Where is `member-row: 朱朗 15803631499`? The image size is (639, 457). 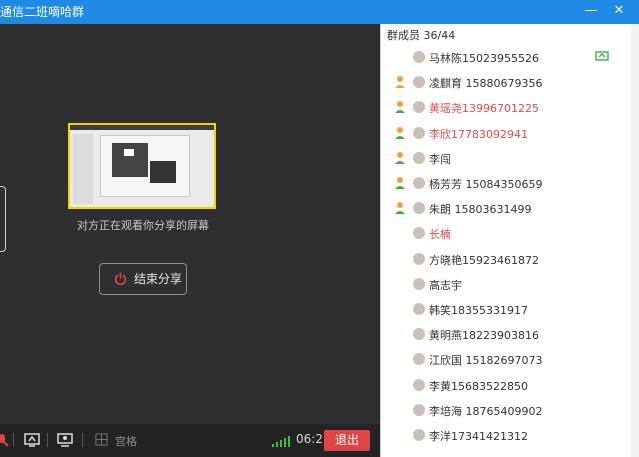 member-row: 朱朗 15803631499 is located at coordinates (505, 209).